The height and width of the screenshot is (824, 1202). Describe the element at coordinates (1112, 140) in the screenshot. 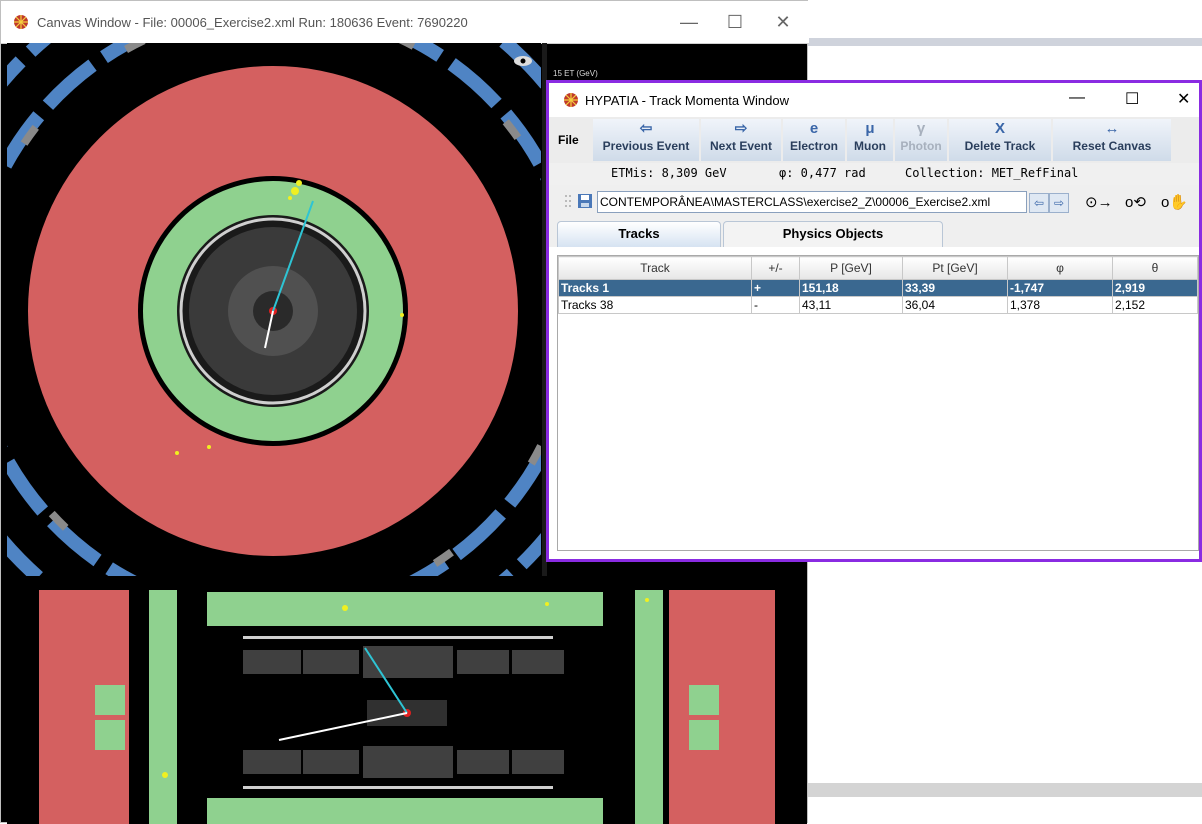

I see `reset-canvas-button: ↔ Reset Canvas` at that location.